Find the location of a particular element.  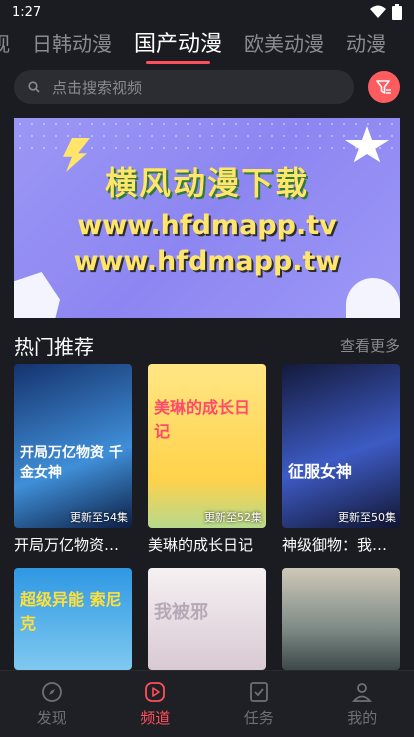

banner-mascot-right is located at coordinates (373, 298).